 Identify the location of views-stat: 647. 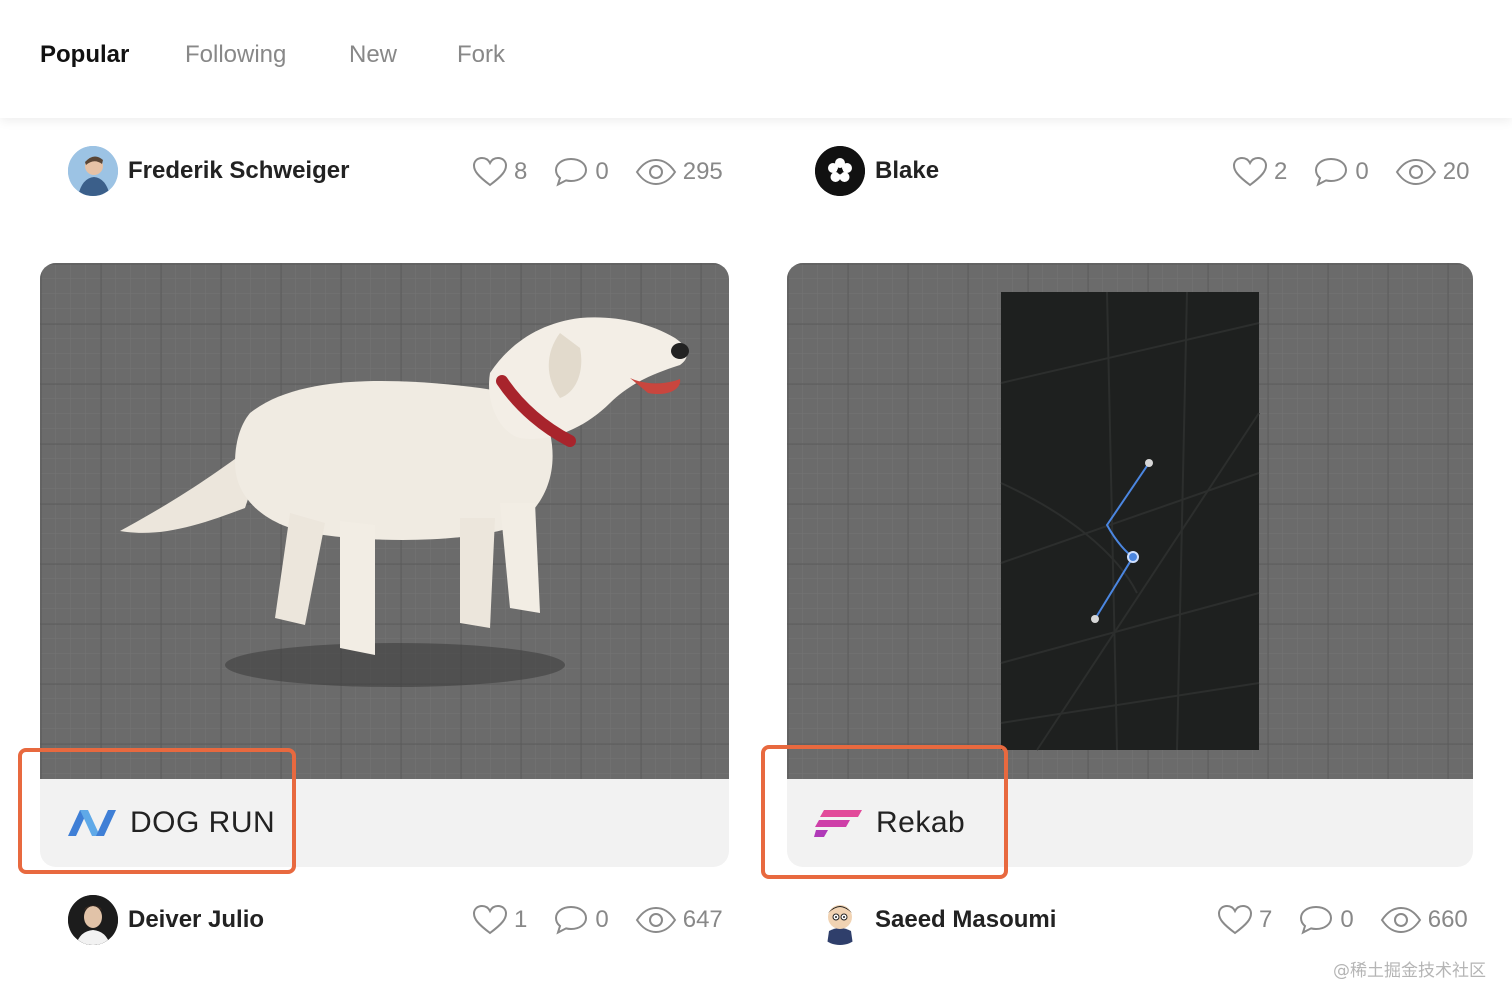
(679, 920).